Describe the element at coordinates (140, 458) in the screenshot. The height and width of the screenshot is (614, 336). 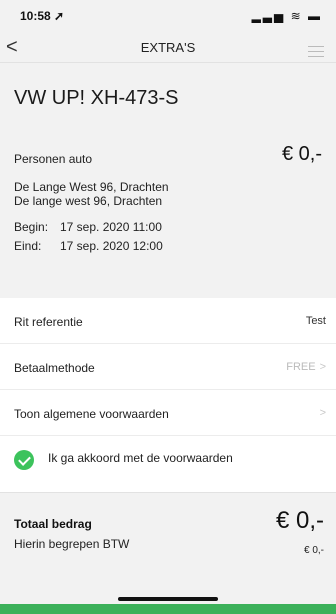
I see `agree-terms-label: Ik ga akkoord met de voorwaarden` at that location.